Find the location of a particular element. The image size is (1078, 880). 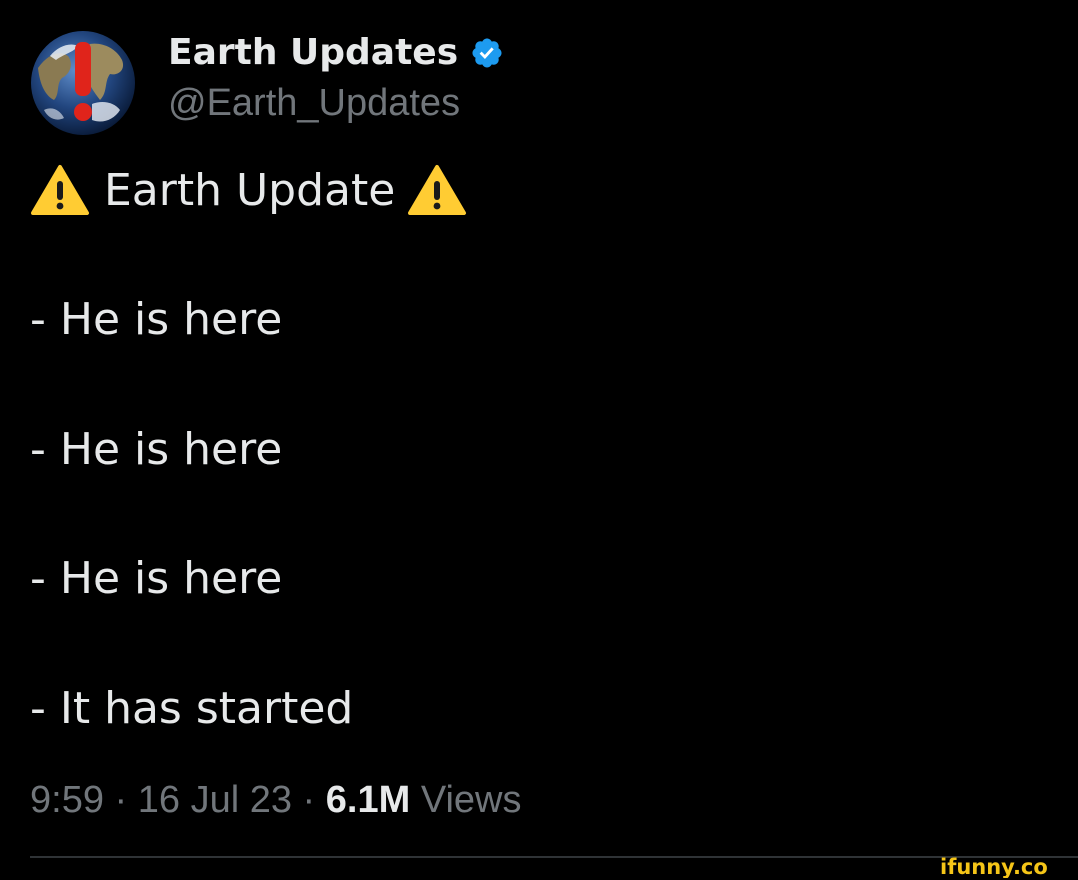

ifunny-watermark-logo: ifunny.co is located at coordinates (994, 866).